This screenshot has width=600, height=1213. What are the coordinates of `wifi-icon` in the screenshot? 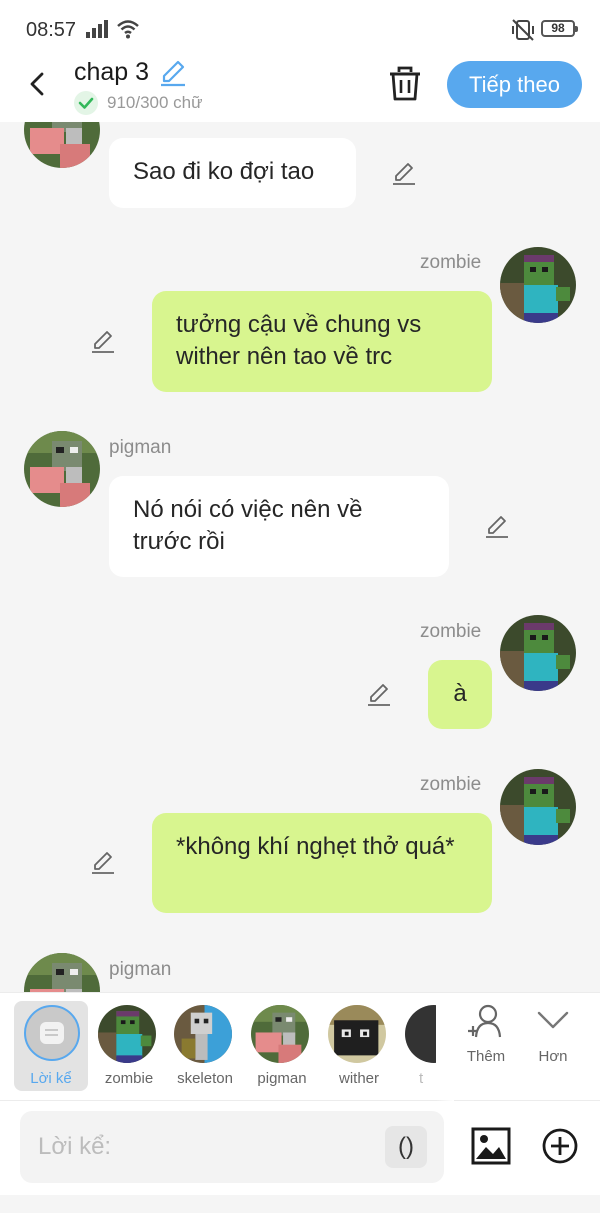 It's located at (128, 29).